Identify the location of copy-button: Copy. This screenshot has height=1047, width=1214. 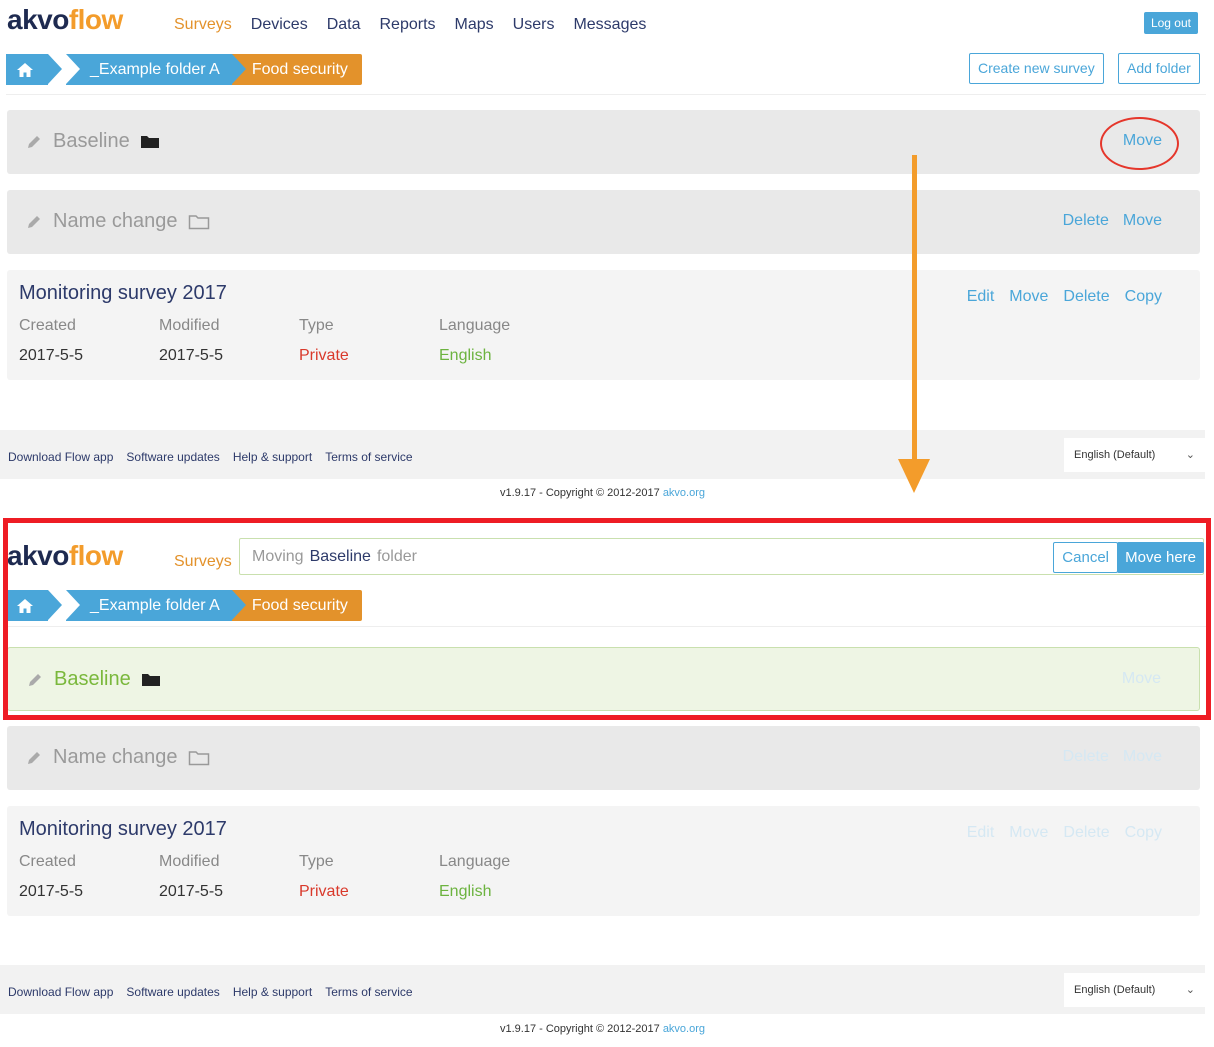
(1143, 297).